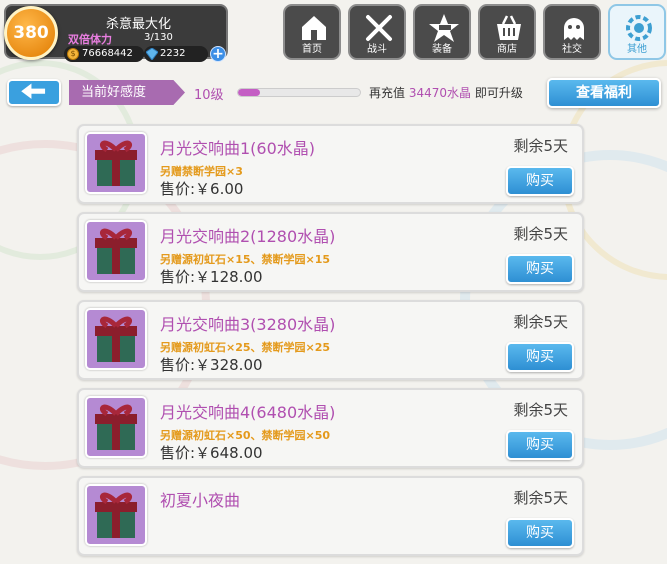 Image resolution: width=667 pixels, height=564 pixels. Describe the element at coordinates (209, 95) in the screenshot. I see `favor-level: 10级` at that location.